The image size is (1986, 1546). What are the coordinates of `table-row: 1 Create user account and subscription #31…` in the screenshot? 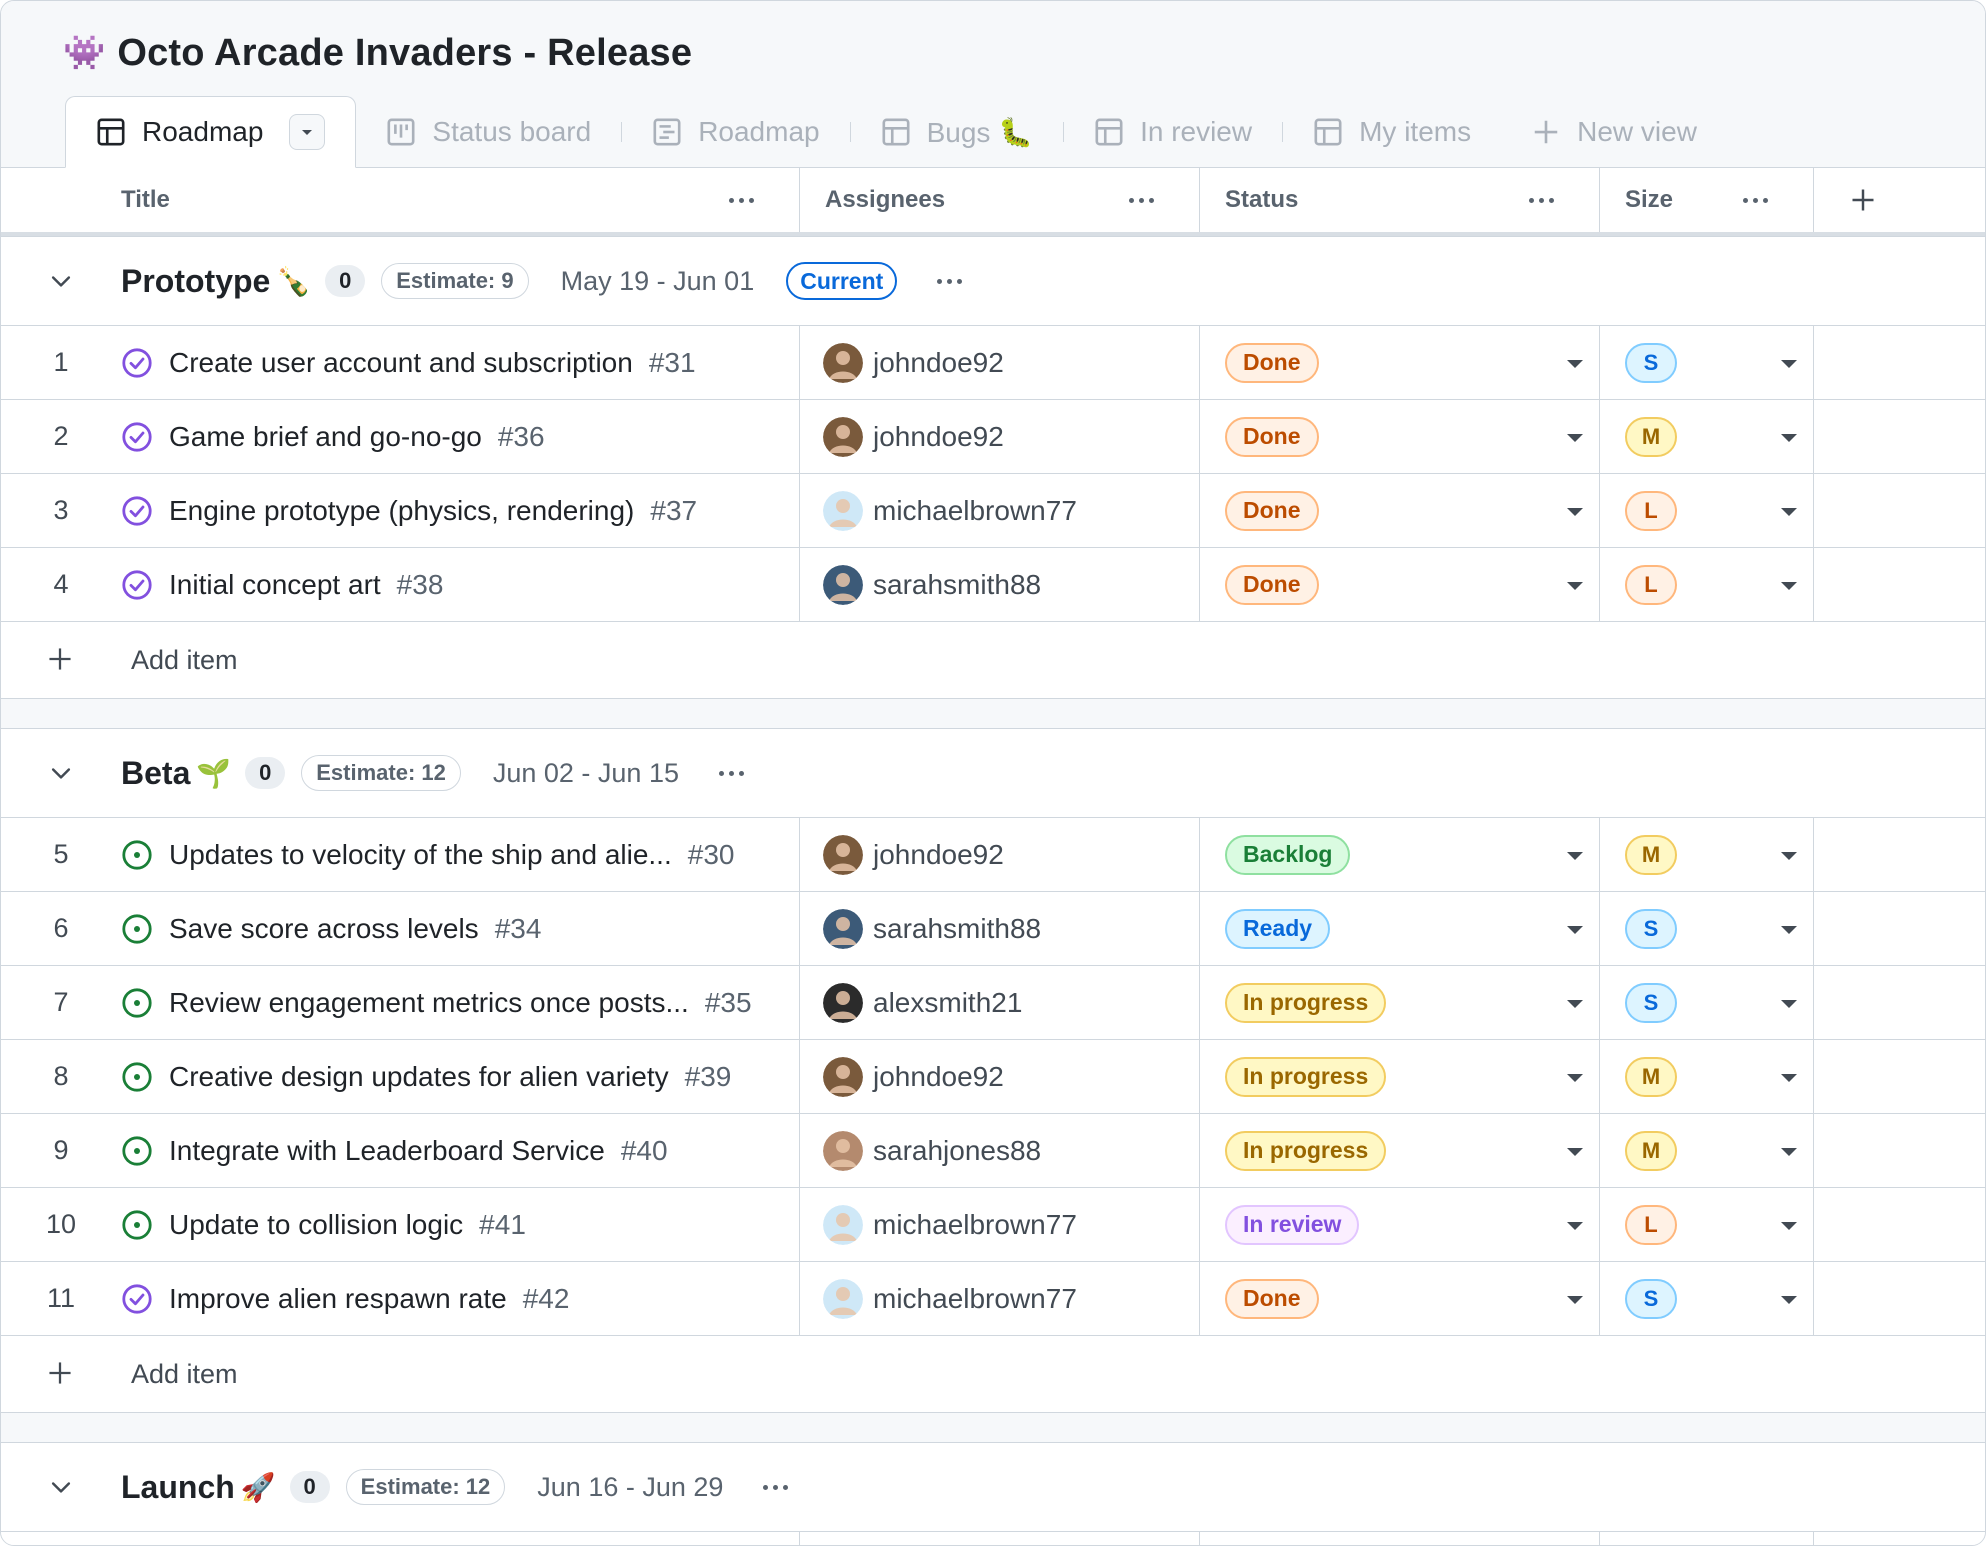 It's located at (993, 363).